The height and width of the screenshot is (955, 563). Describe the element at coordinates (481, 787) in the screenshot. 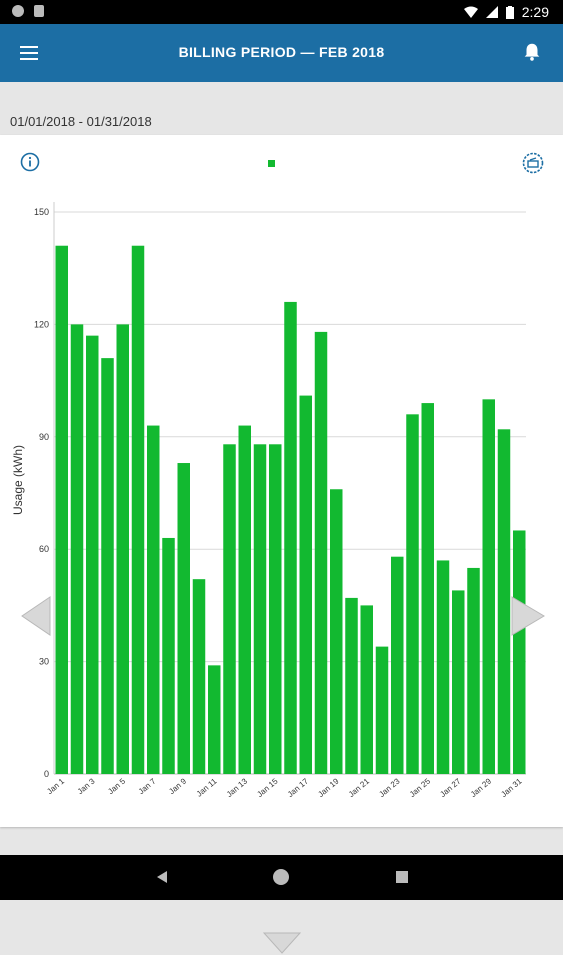

I see `x-tick-label: Jan 29` at that location.